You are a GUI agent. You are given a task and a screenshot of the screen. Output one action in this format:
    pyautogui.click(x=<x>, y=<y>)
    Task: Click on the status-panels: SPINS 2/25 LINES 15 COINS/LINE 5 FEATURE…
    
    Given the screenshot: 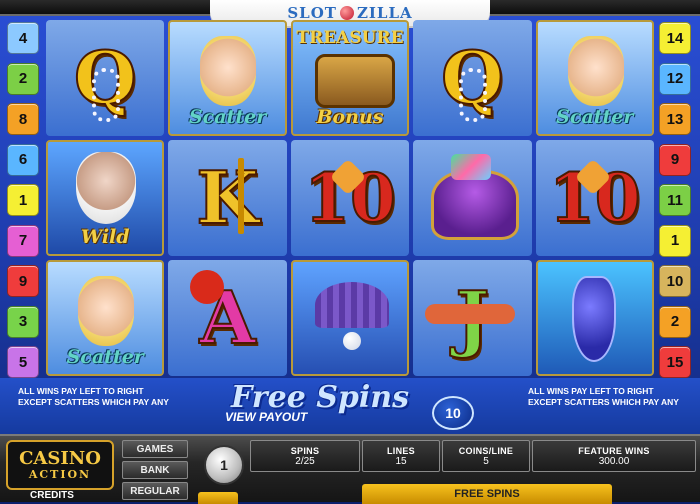 What is the action you would take?
    pyautogui.click(x=473, y=456)
    